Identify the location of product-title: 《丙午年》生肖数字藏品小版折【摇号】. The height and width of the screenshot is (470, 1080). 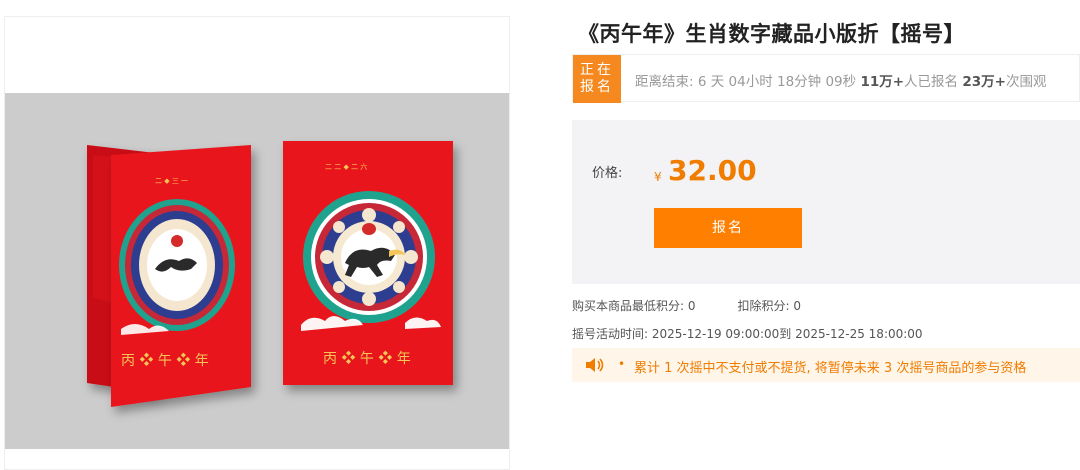
(771, 34).